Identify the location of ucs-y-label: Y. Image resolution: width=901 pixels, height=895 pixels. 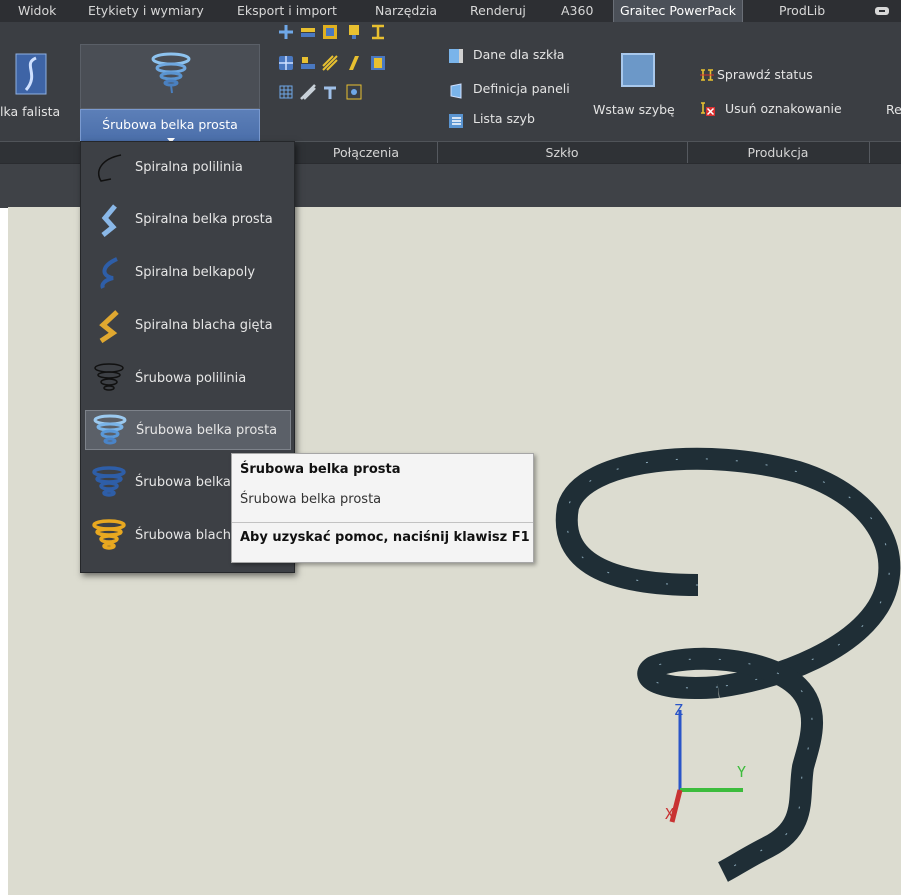
(742, 772).